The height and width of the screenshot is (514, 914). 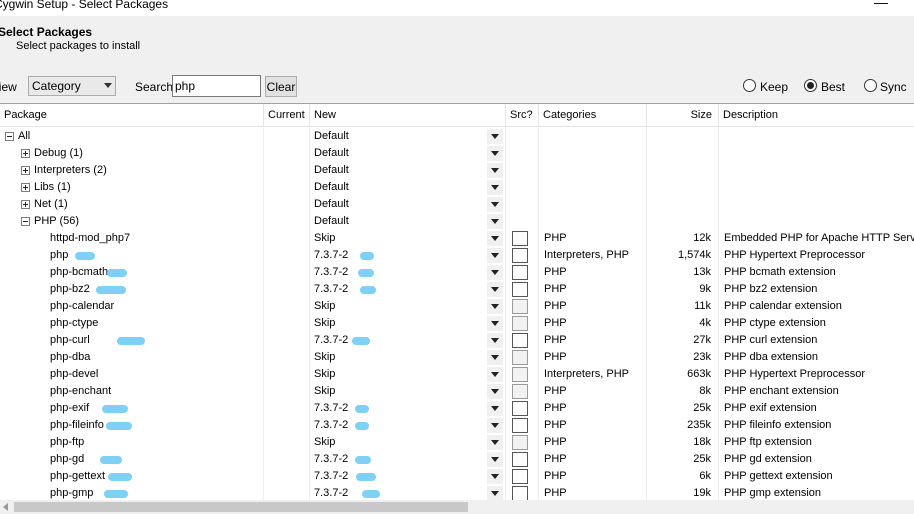 What do you see at coordinates (683, 115) in the screenshot?
I see `column-header-size: Size` at bounding box center [683, 115].